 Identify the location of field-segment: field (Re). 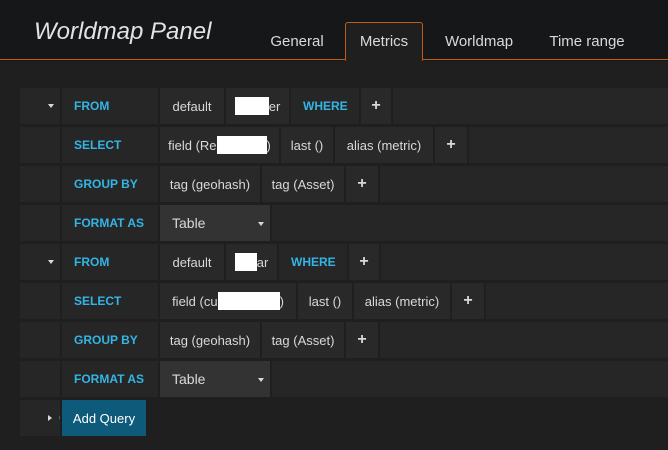
(219, 145).